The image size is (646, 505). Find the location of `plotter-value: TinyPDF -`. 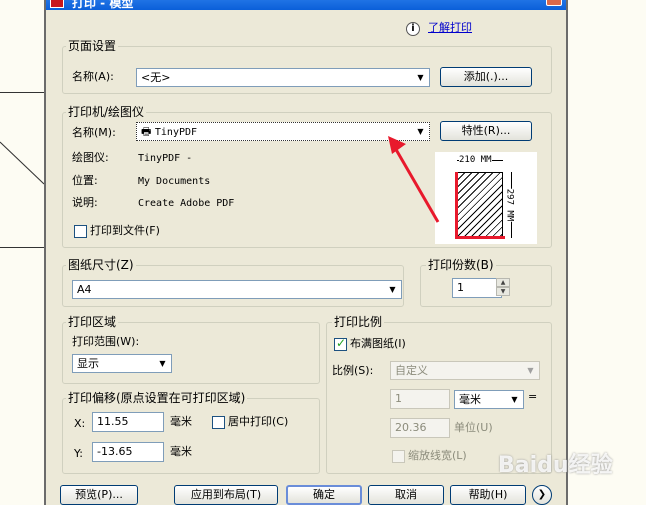

plotter-value: TinyPDF - is located at coordinates (165, 158).